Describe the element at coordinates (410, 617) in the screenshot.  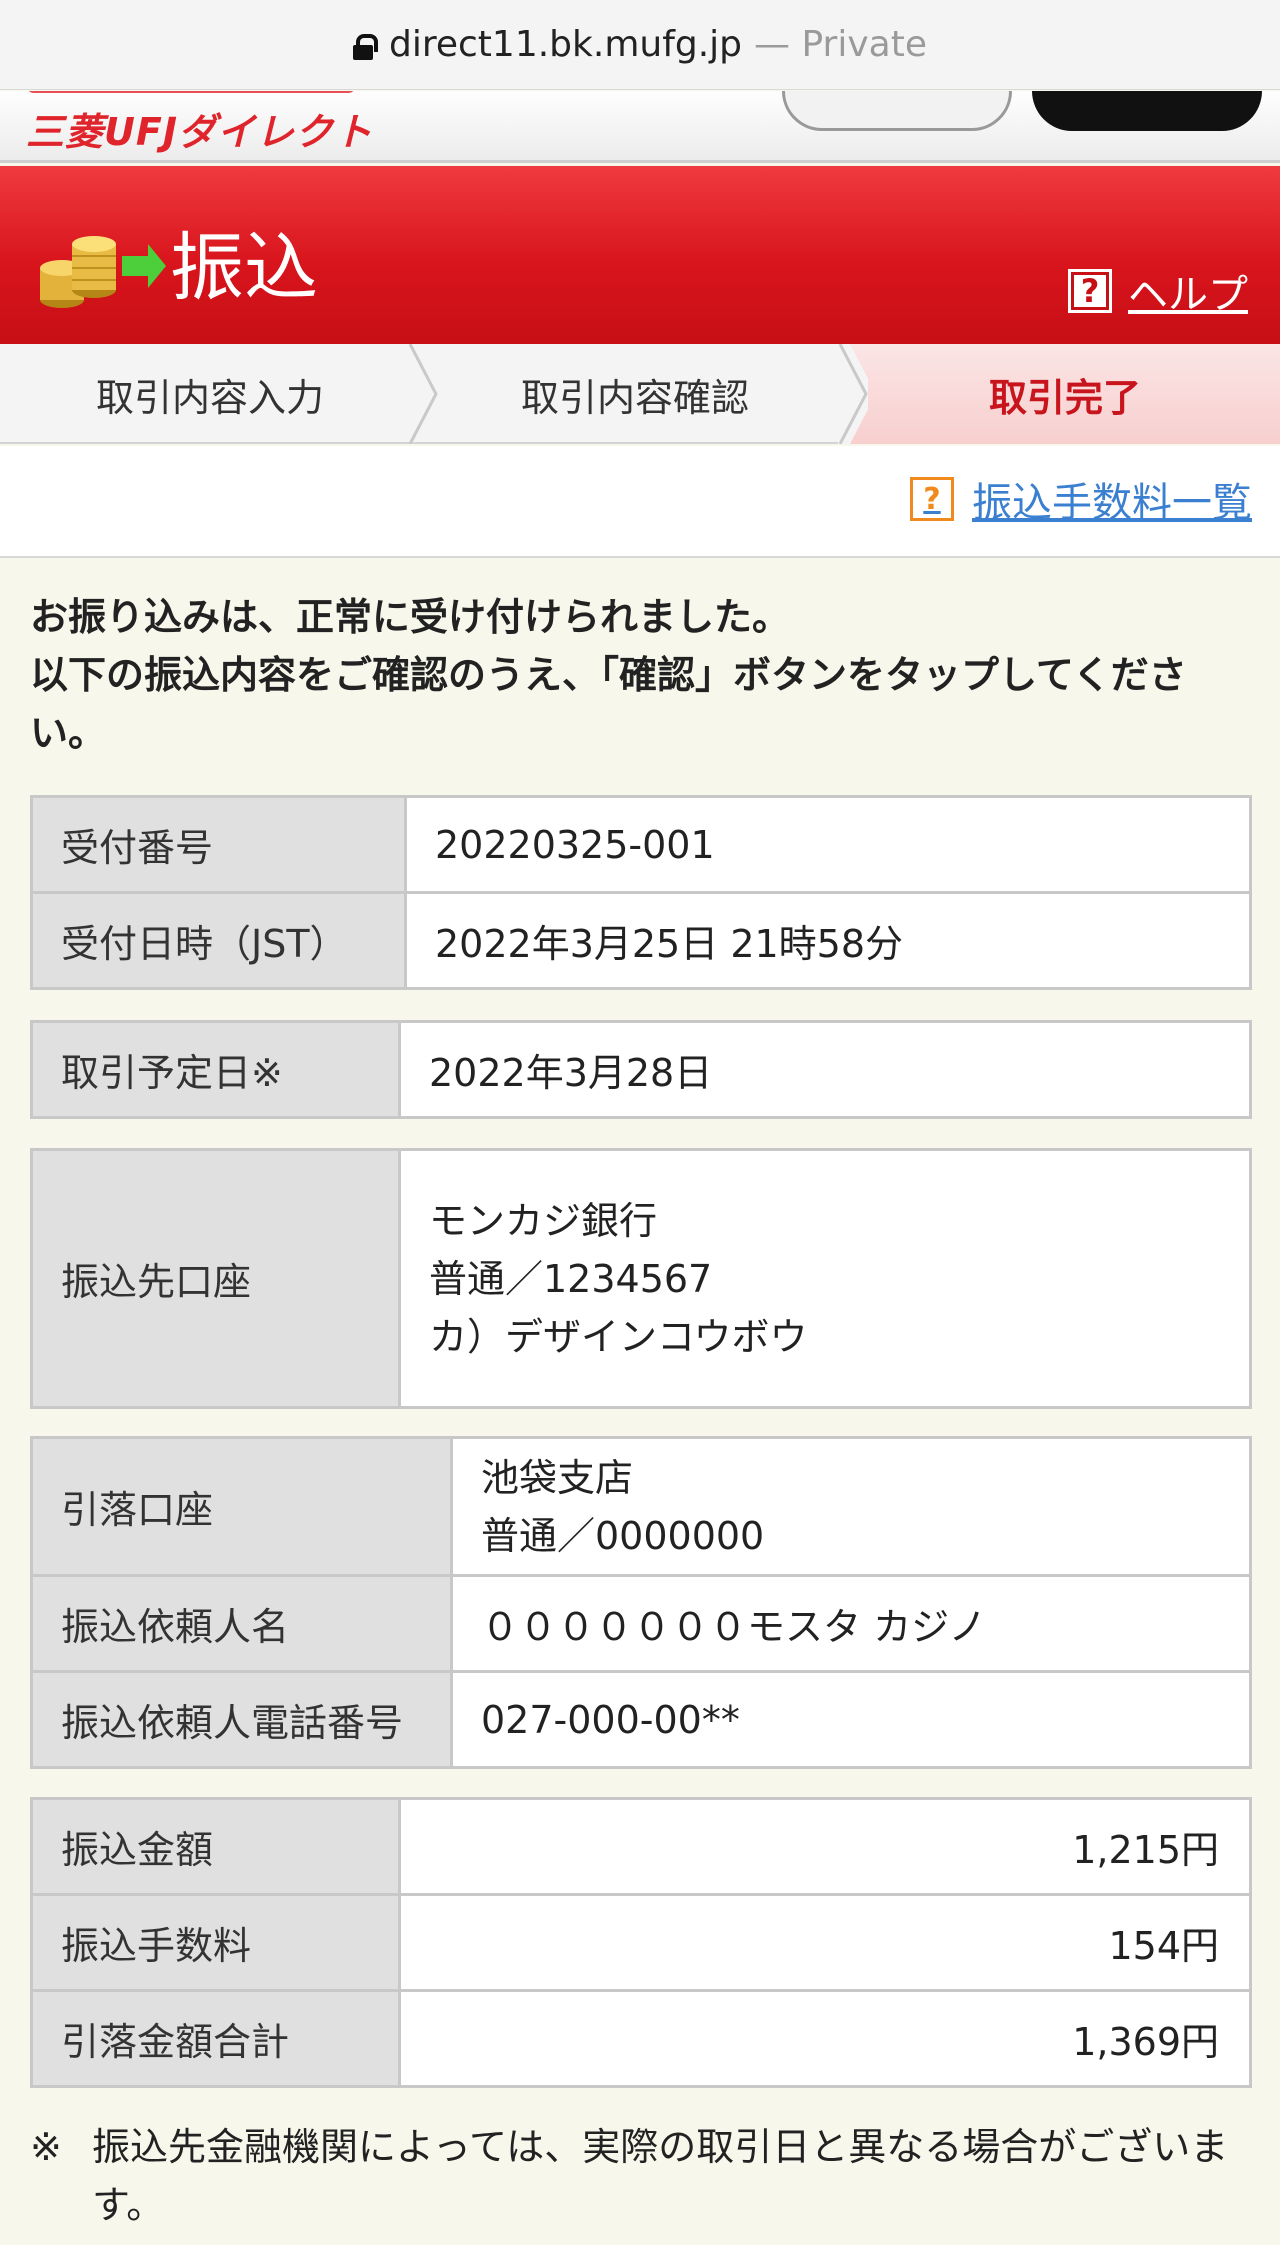
I see `message-line-1: お振り込みは、正常に受け付けられました。` at that location.